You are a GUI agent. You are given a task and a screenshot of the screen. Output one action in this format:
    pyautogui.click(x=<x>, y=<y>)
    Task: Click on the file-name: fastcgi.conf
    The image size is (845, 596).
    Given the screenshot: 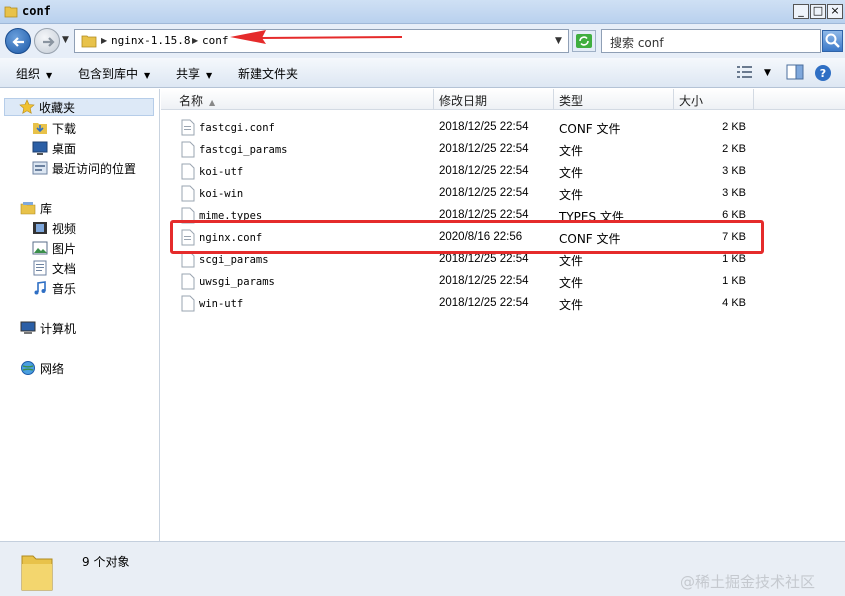 What is the action you would take?
    pyautogui.click(x=237, y=128)
    